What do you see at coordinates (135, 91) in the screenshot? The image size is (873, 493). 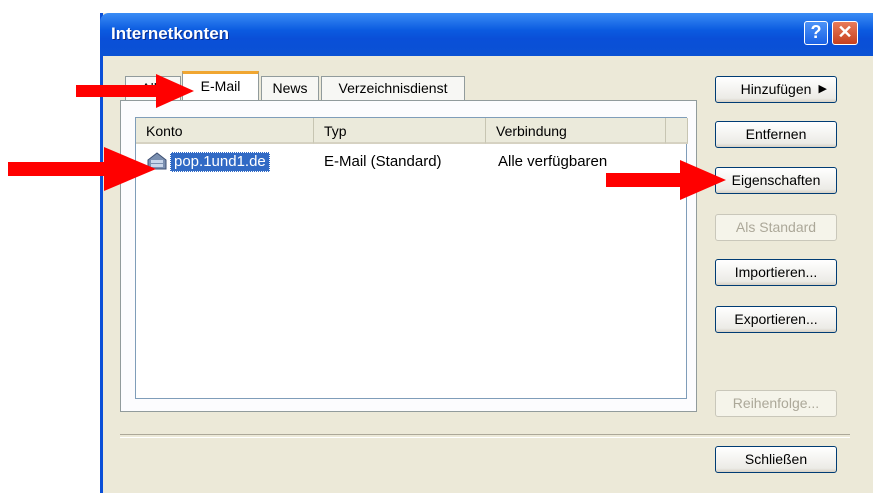 I see `arrow-to-email-tab` at bounding box center [135, 91].